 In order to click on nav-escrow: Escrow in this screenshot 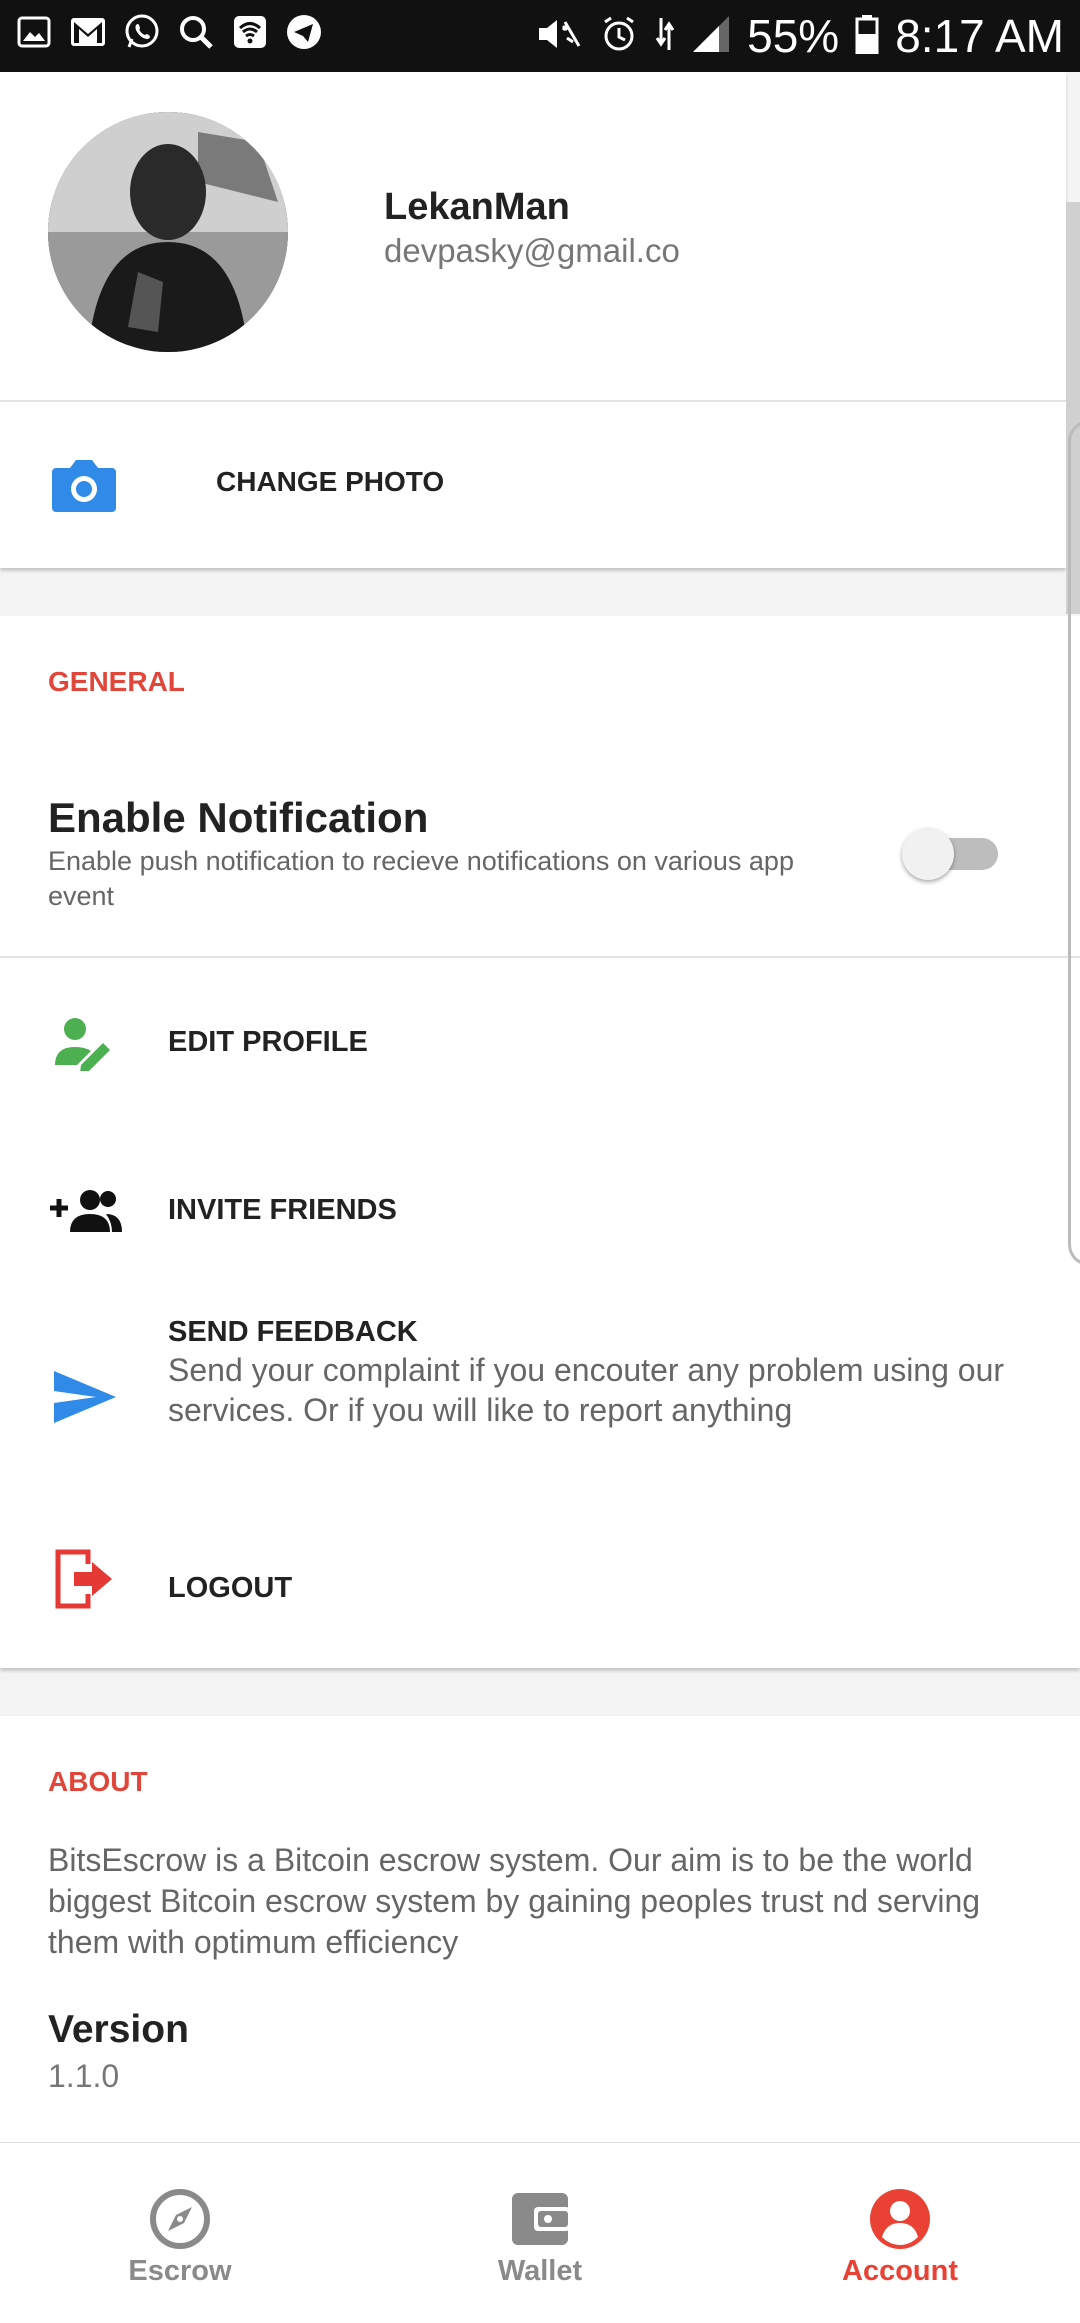, I will do `click(180, 2233)`.